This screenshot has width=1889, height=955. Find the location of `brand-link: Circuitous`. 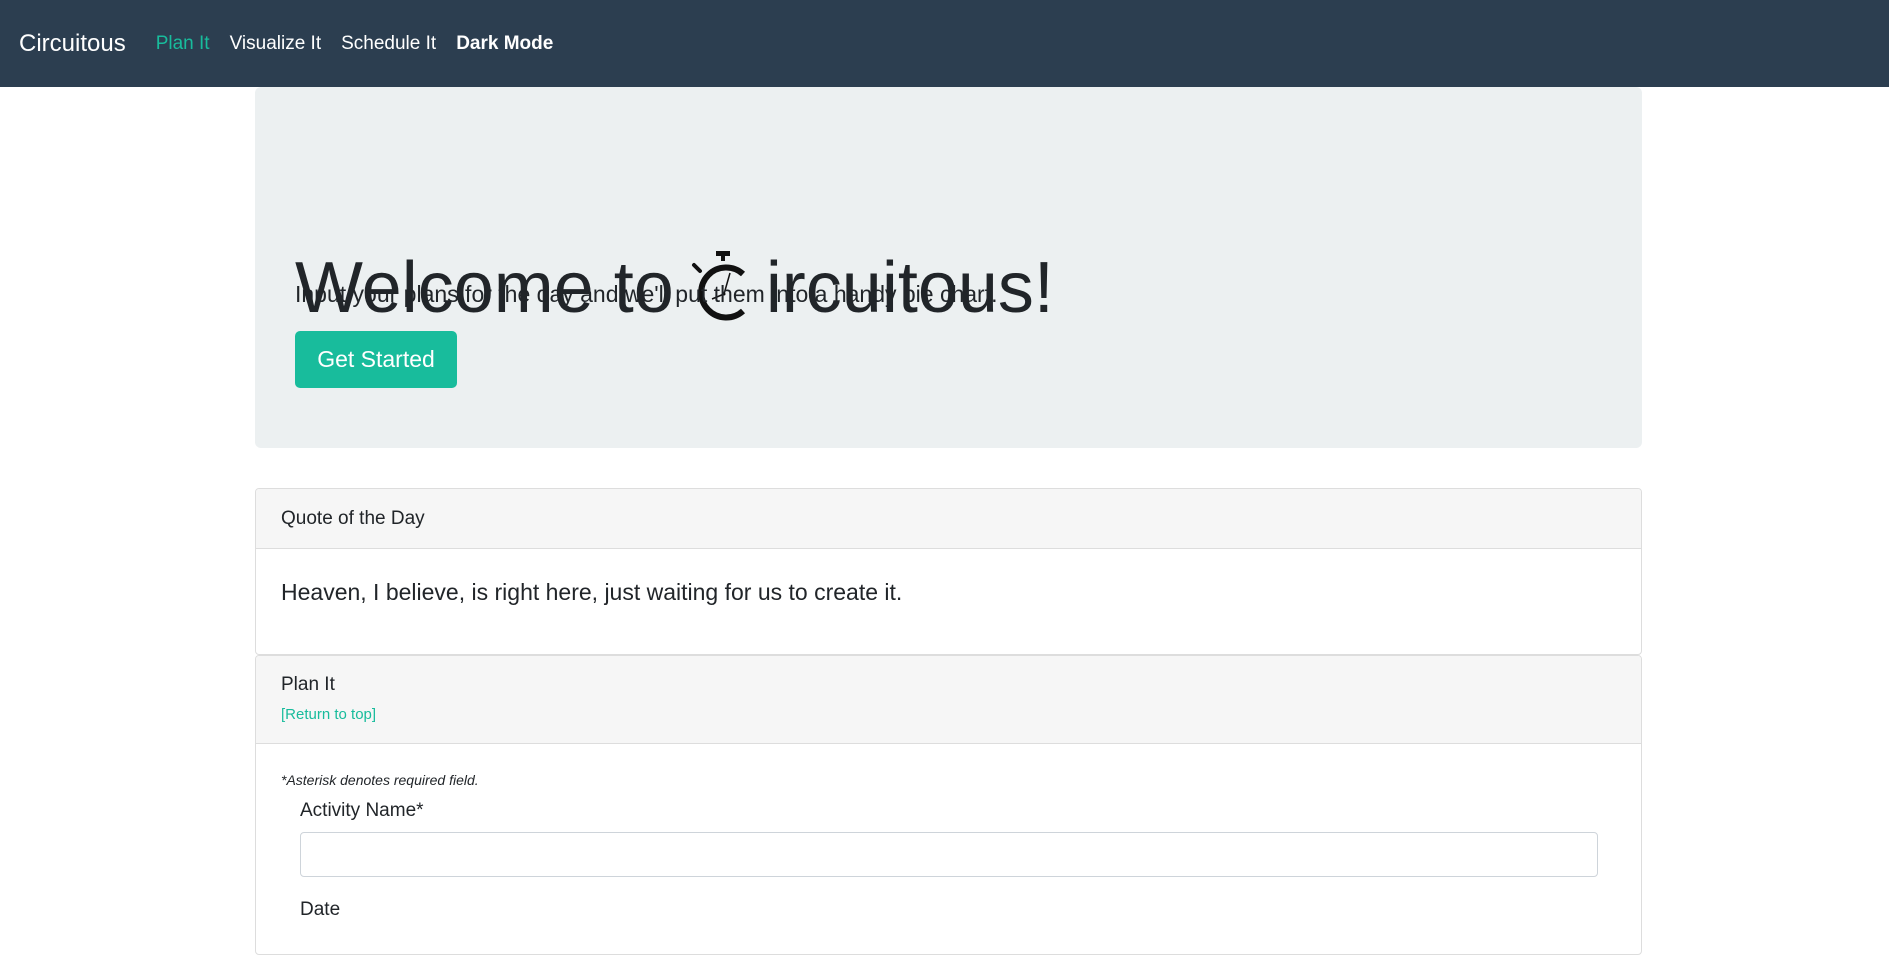

brand-link: Circuitous is located at coordinates (72, 44).